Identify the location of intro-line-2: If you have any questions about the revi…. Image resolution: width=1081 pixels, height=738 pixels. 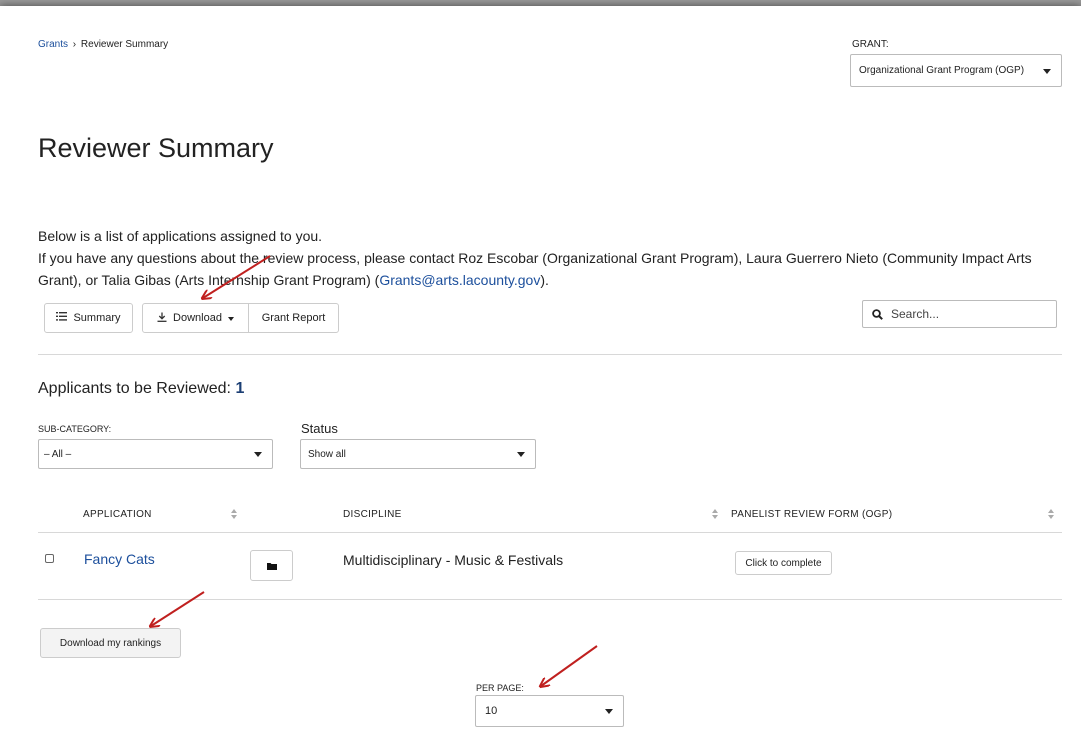
(550, 269).